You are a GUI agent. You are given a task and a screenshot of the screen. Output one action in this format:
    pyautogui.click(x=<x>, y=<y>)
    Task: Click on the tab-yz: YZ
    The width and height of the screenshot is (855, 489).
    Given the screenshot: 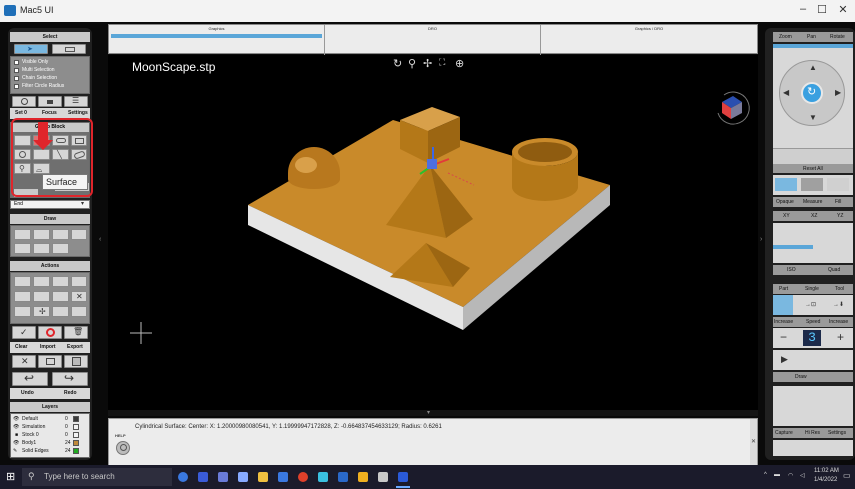 What is the action you would take?
    pyautogui.click(x=840, y=216)
    